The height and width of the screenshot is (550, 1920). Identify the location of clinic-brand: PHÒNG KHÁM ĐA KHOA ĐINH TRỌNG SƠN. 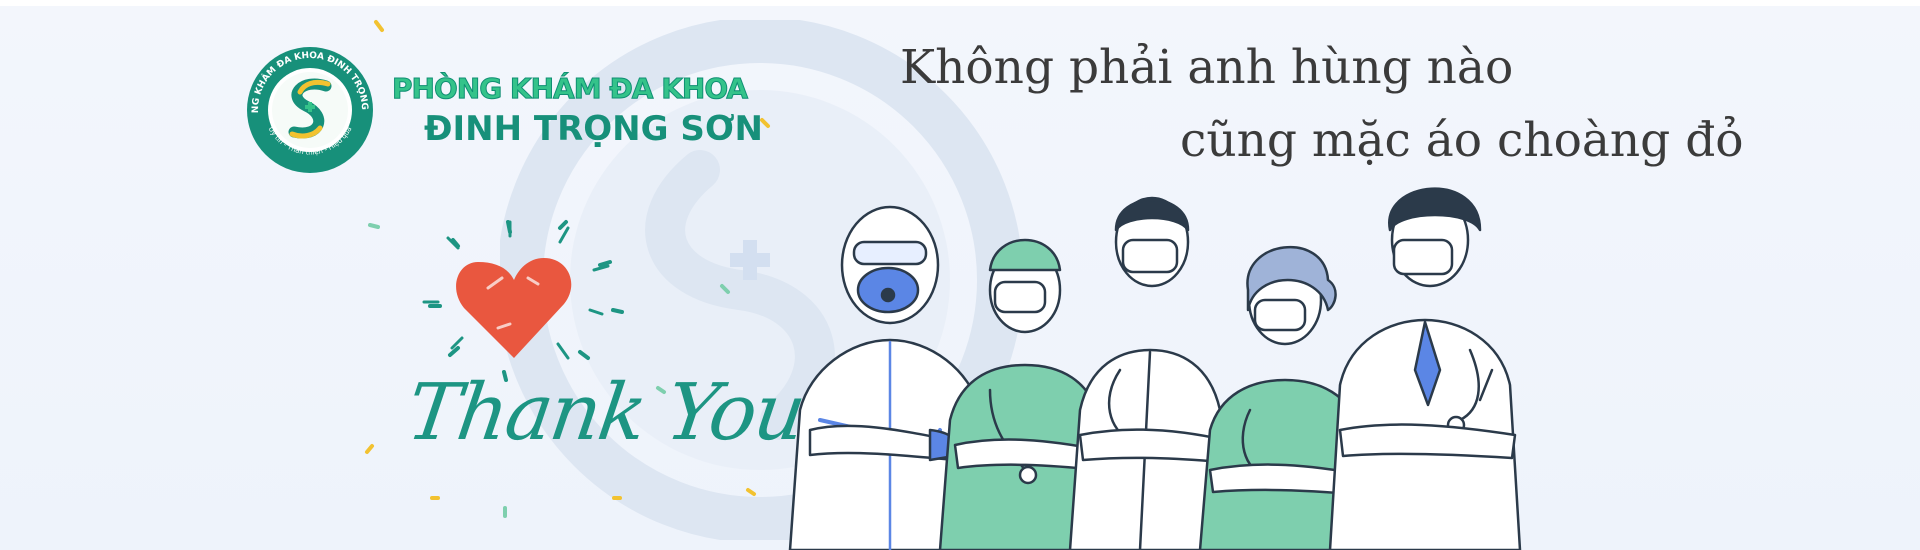
(582, 111).